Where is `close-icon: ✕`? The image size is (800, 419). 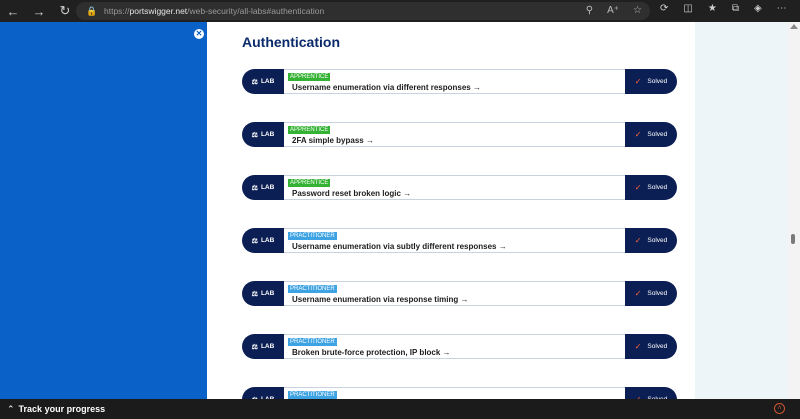
close-icon: ✕ is located at coordinates (199, 34).